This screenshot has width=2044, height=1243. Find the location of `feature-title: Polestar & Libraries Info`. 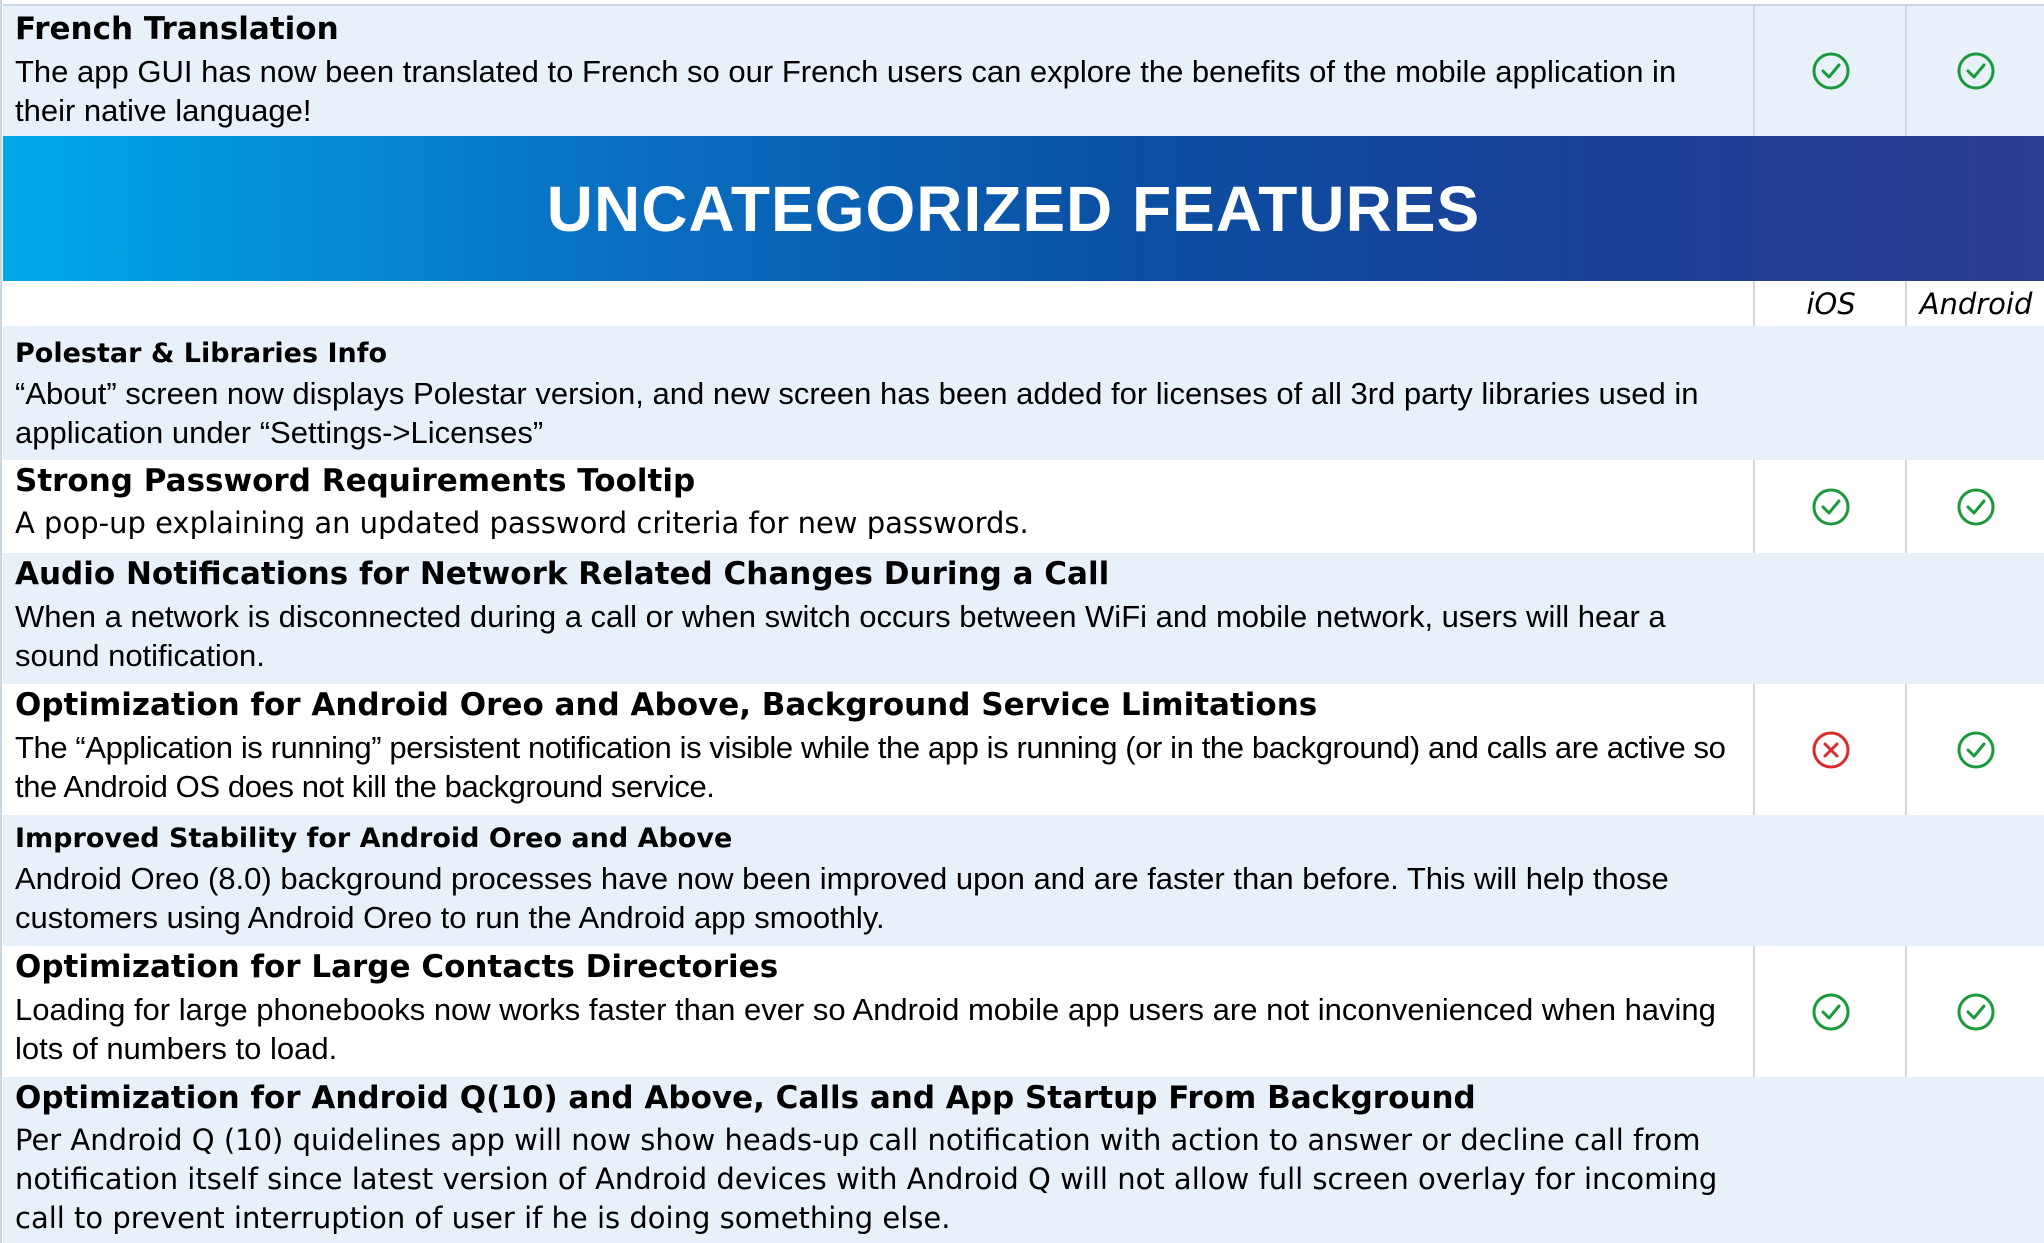

feature-title: Polestar & Libraries Info is located at coordinates (201, 353).